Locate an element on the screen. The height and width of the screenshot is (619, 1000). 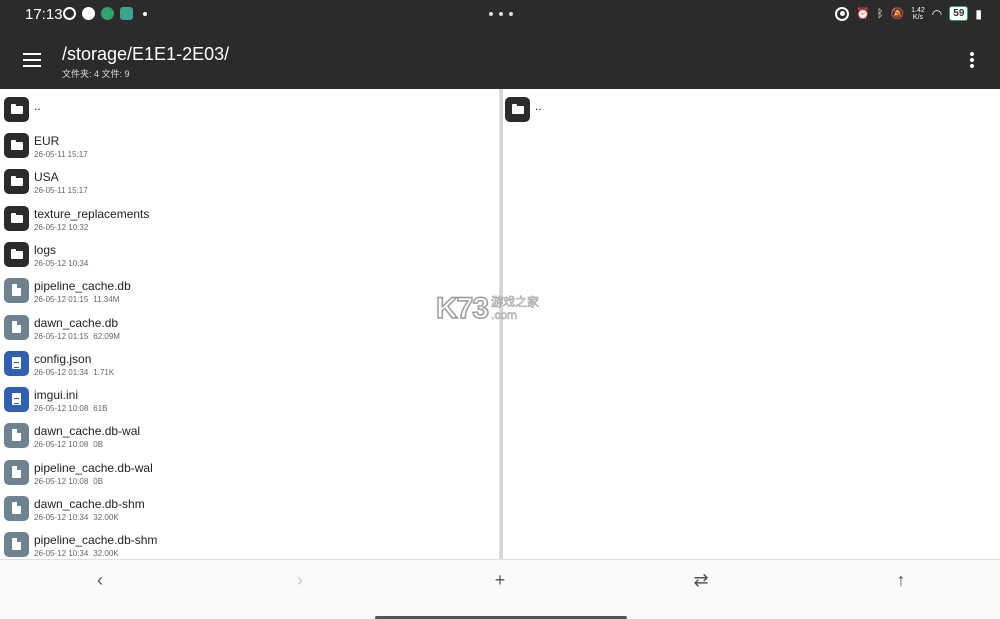
item-name: imgui.ini is located at coordinates (56, 395).